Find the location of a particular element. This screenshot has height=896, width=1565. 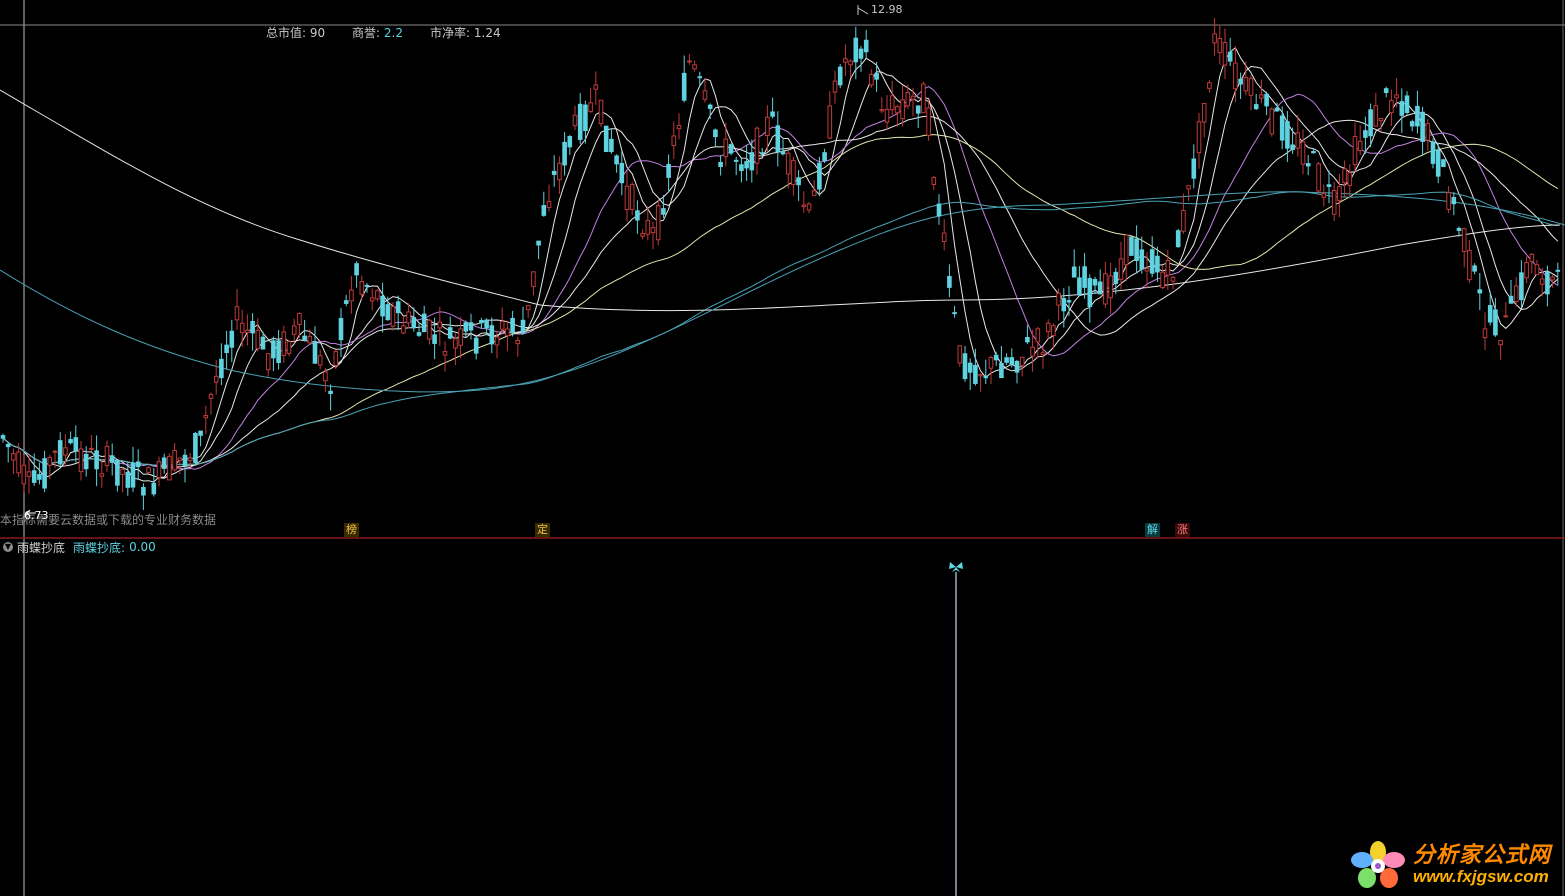

high-price-label: 12.98 is located at coordinates (887, 9).